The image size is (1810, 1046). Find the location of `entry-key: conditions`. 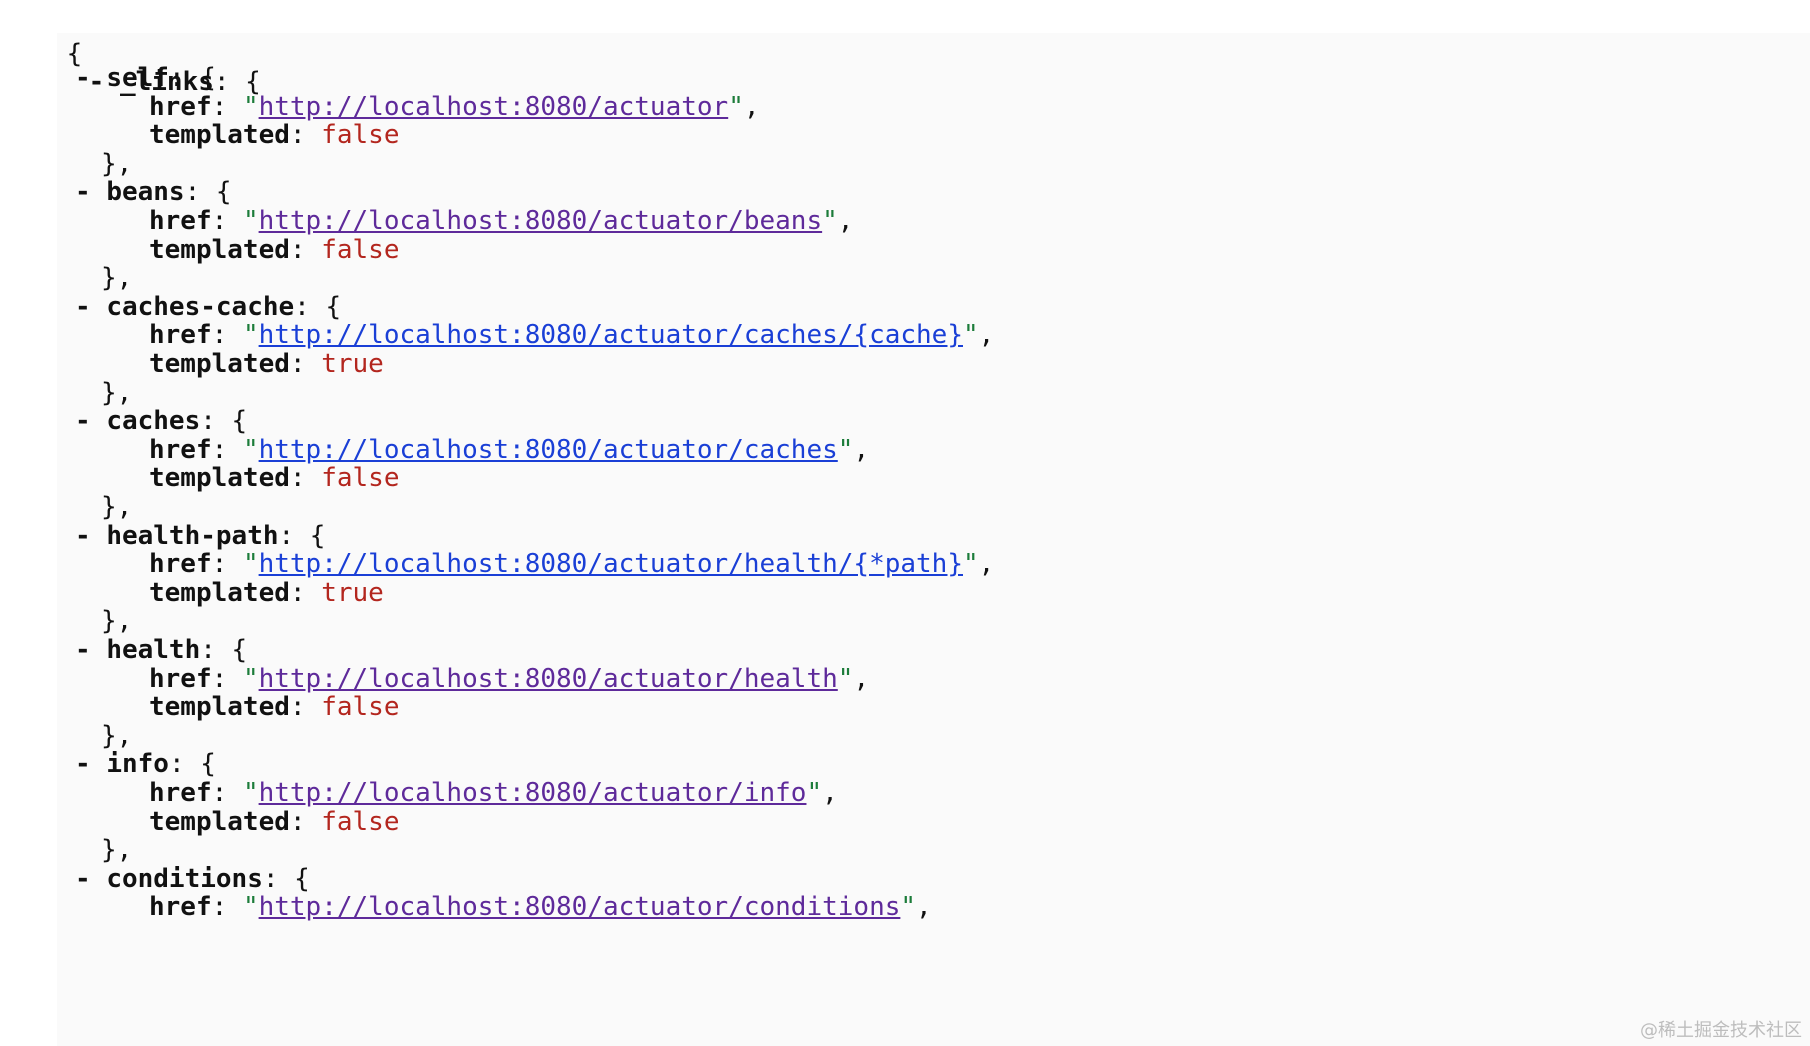

entry-key: conditions is located at coordinates (184, 878).